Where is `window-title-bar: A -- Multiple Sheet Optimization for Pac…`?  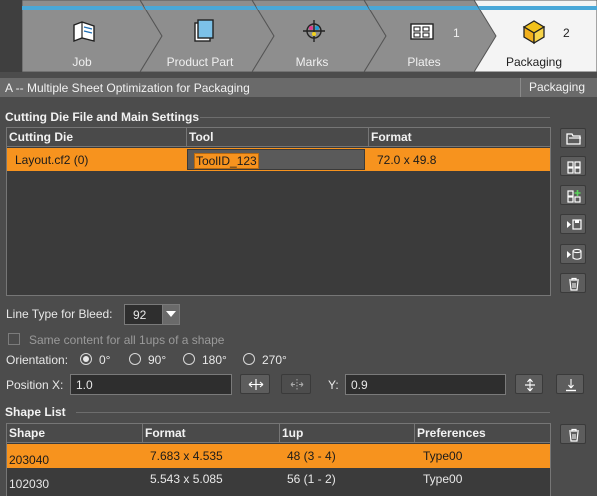 window-title-bar: A -- Multiple Sheet Optimization for Pac… is located at coordinates (298, 87).